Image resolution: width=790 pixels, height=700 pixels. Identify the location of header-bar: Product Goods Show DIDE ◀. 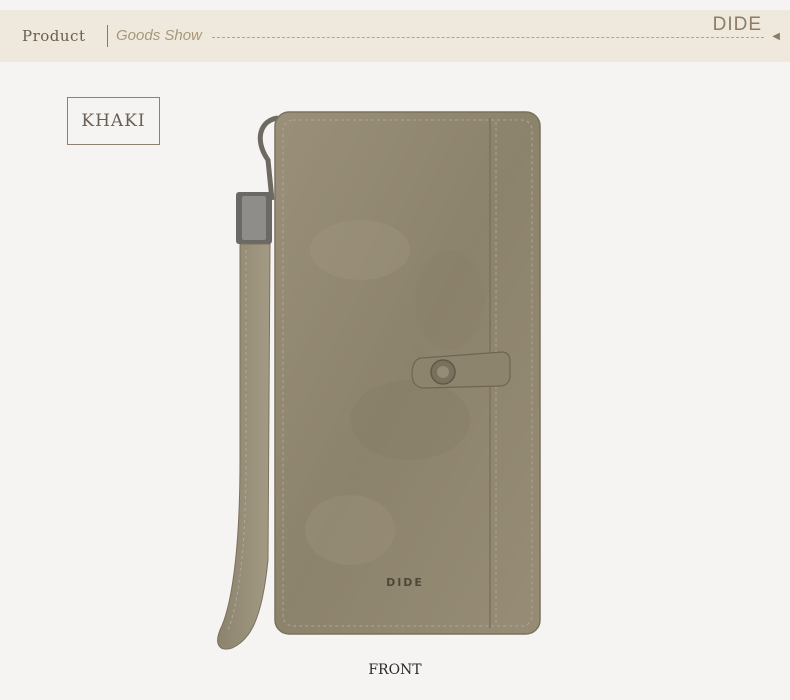
(395, 36).